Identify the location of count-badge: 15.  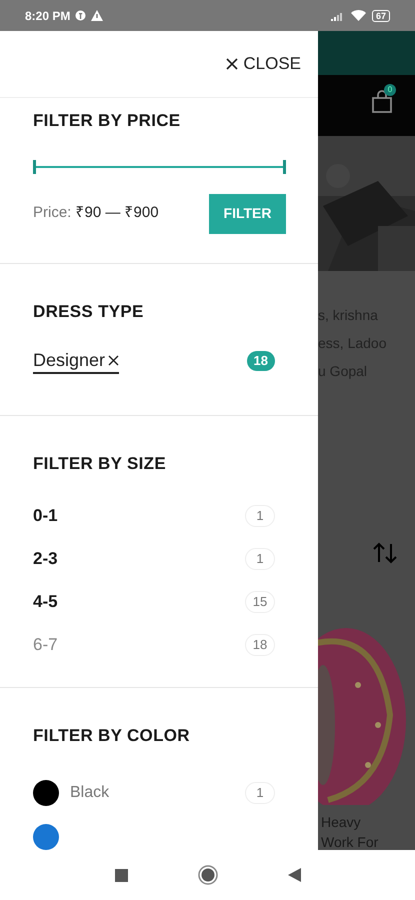
(260, 601).